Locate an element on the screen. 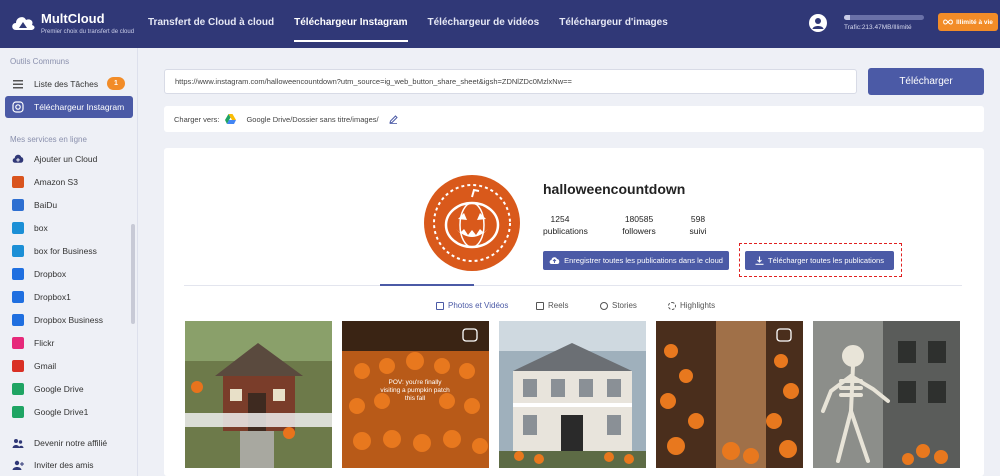  sidebar-item-label: Dropbox is located at coordinates (50, 274).